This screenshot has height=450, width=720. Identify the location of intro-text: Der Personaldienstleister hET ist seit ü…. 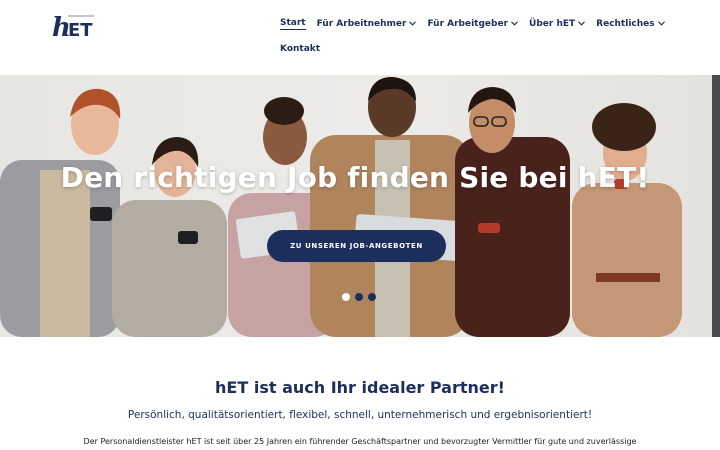
(360, 441).